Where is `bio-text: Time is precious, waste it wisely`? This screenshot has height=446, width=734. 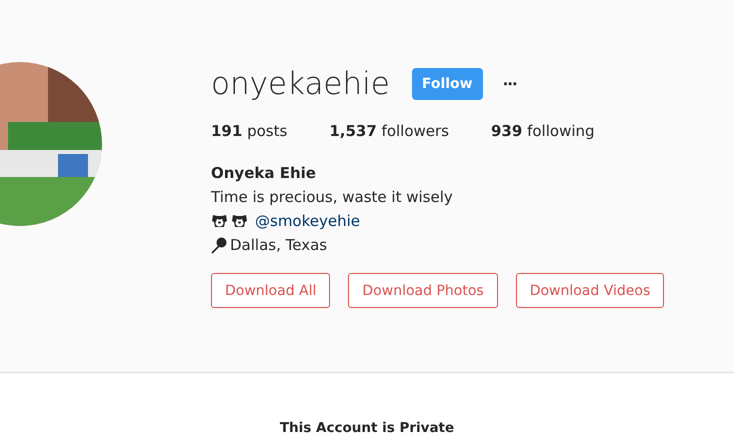
bio-text: Time is precious, waste it wisely is located at coordinates (332, 197).